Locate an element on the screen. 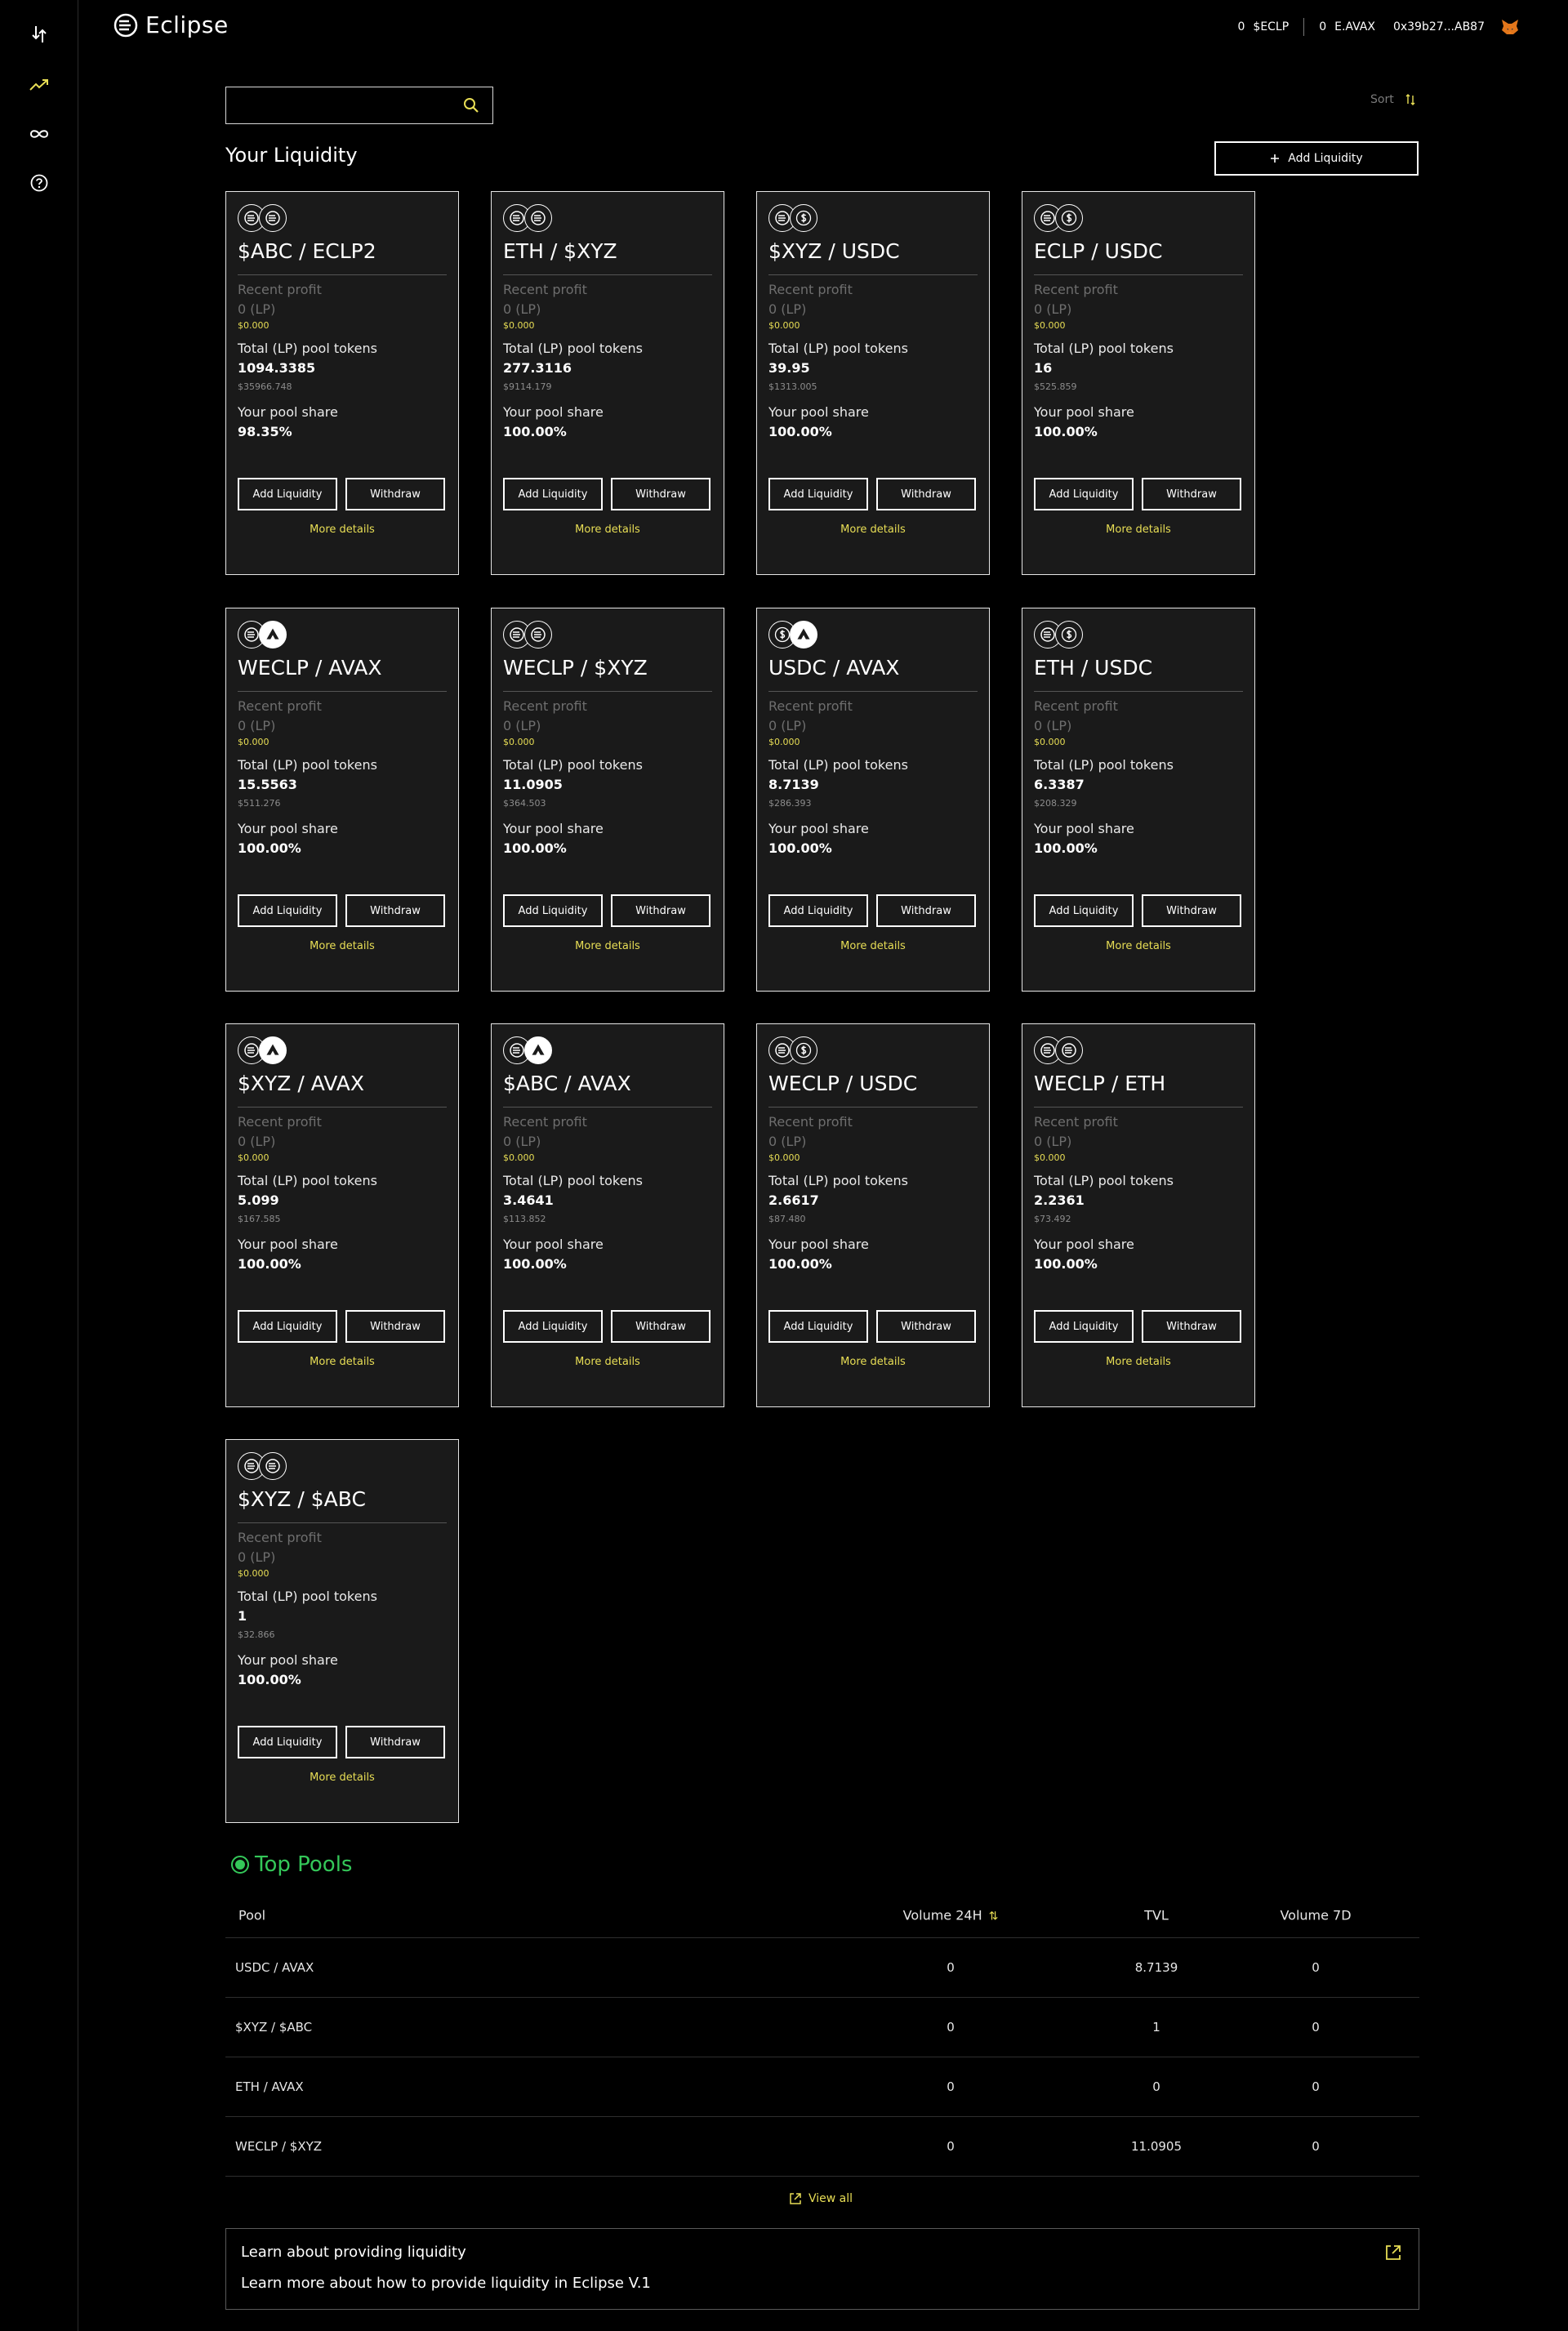 The width and height of the screenshot is (1568, 2331). pool-name: $XYZ / $ABC is located at coordinates (274, 2027).